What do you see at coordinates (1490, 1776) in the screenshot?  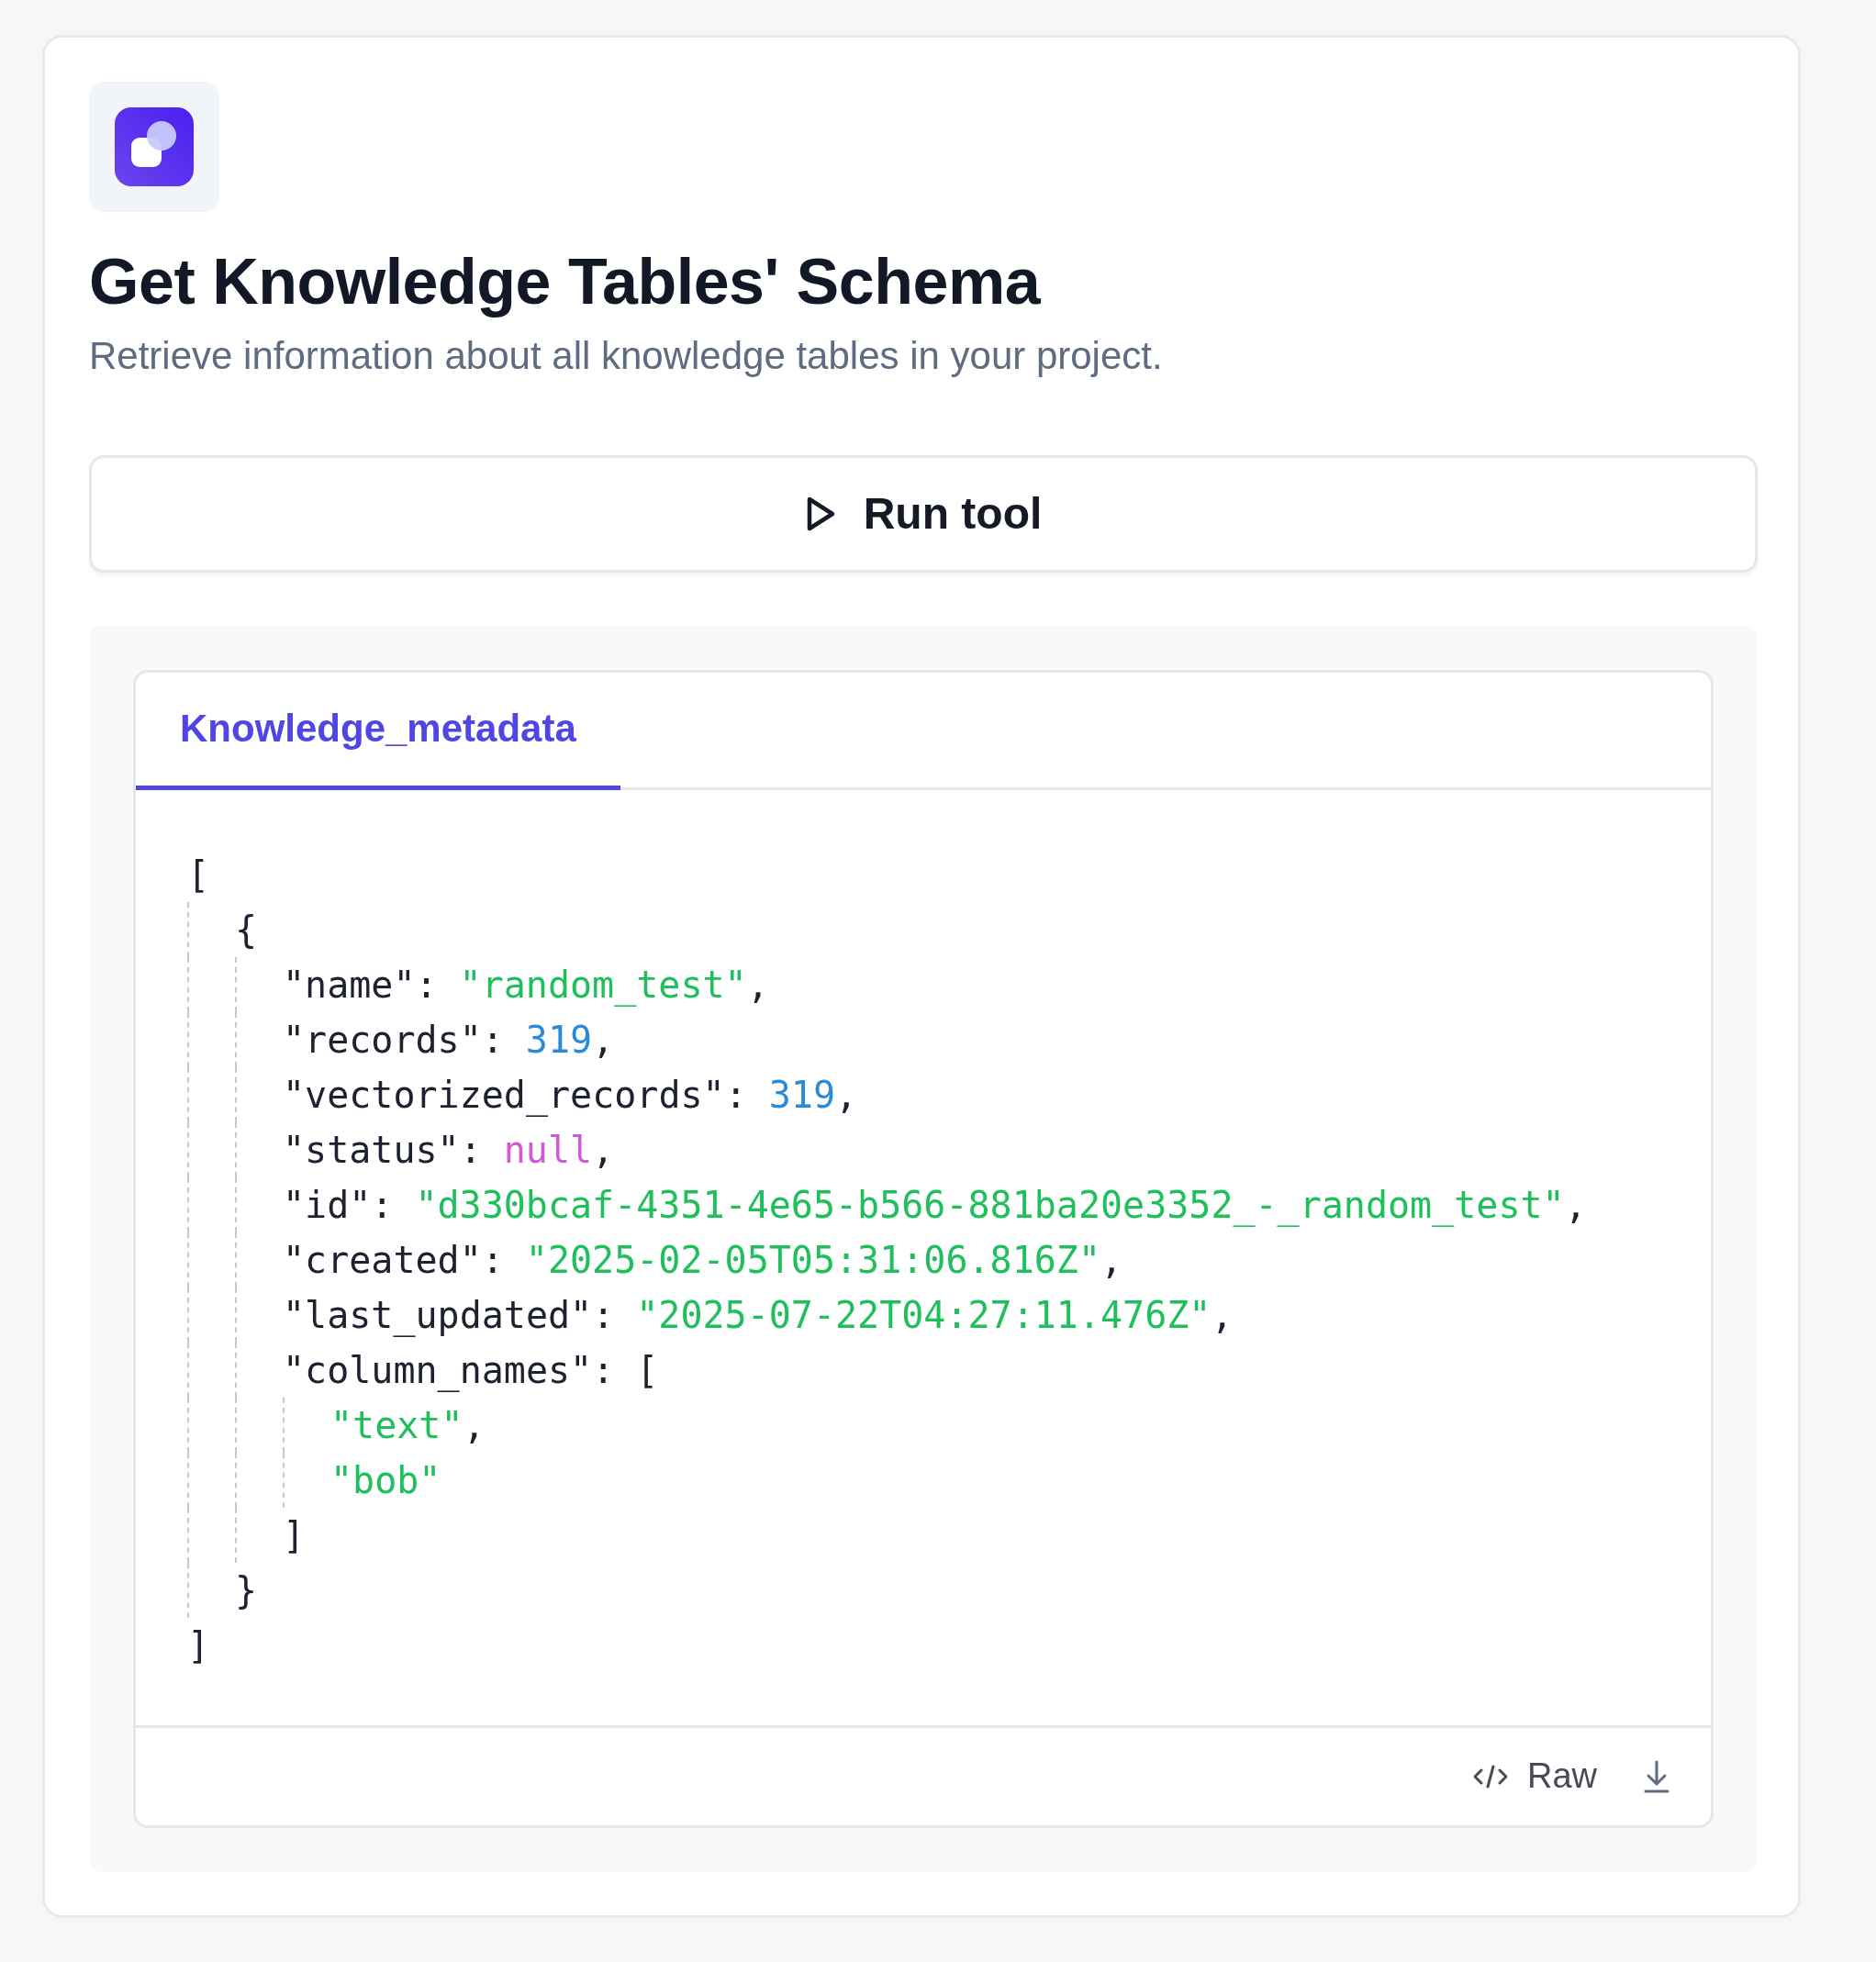 I see `code-icon` at bounding box center [1490, 1776].